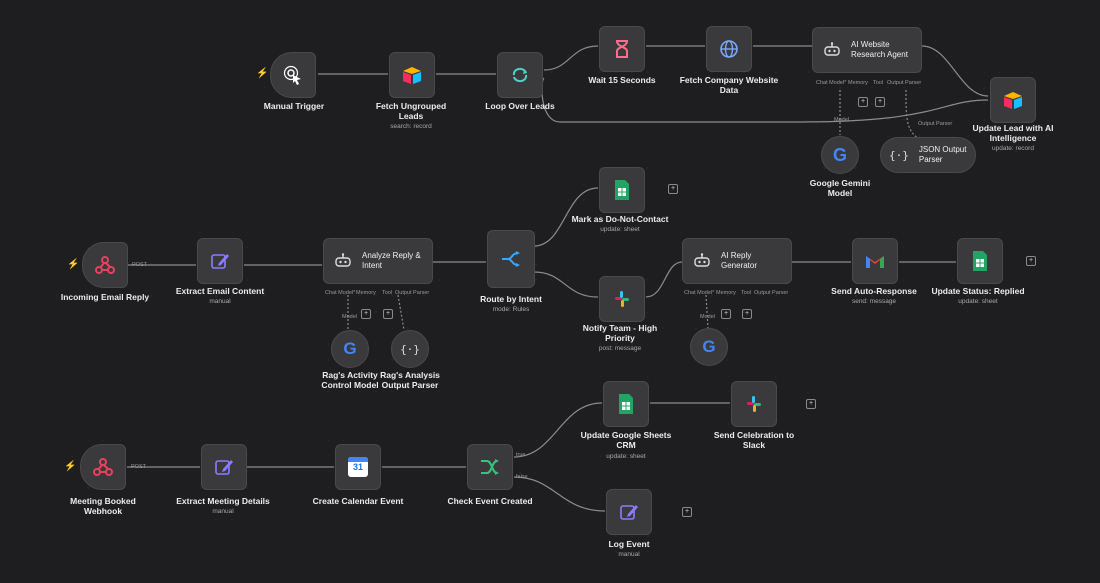  Describe the element at coordinates (622, 299) in the screenshot. I see `notify-team-node` at that location.